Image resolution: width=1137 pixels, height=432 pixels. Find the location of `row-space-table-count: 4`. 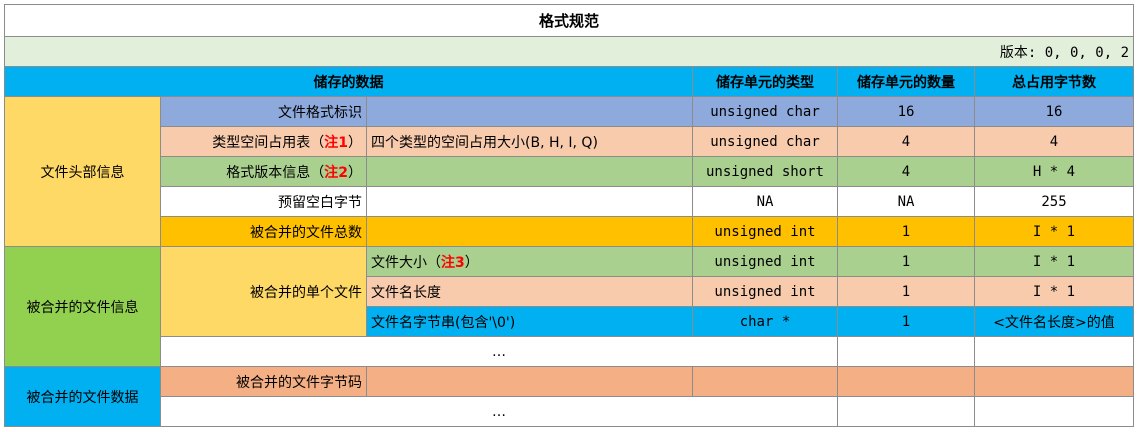

row-space-table-count: 4 is located at coordinates (906, 141).